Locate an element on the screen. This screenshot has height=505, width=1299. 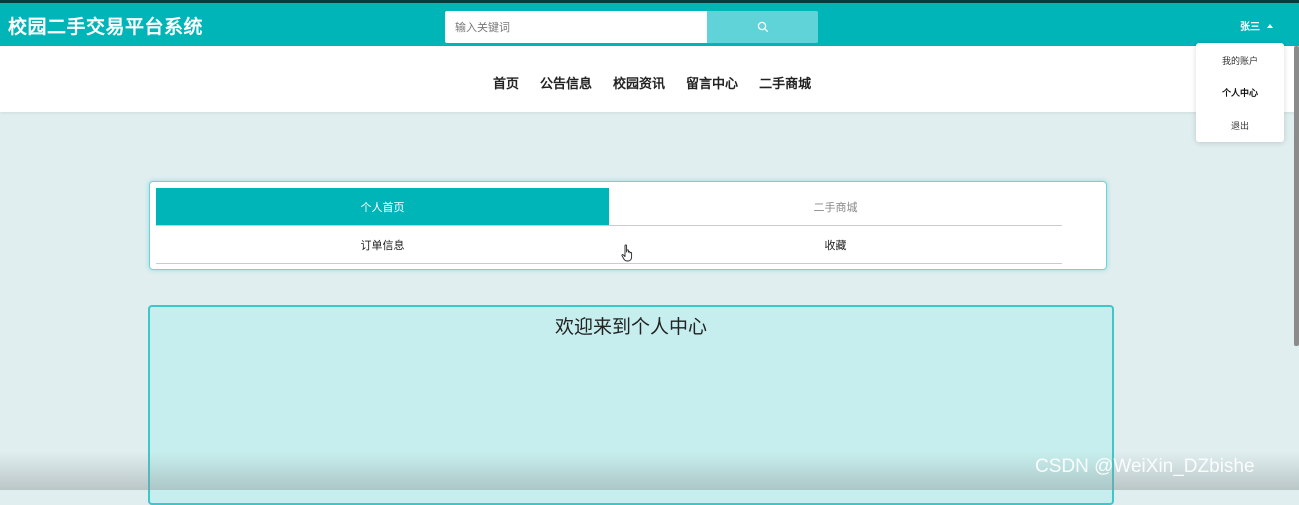
dropdown-item-personal-center: 个人中心 is located at coordinates (1240, 92).